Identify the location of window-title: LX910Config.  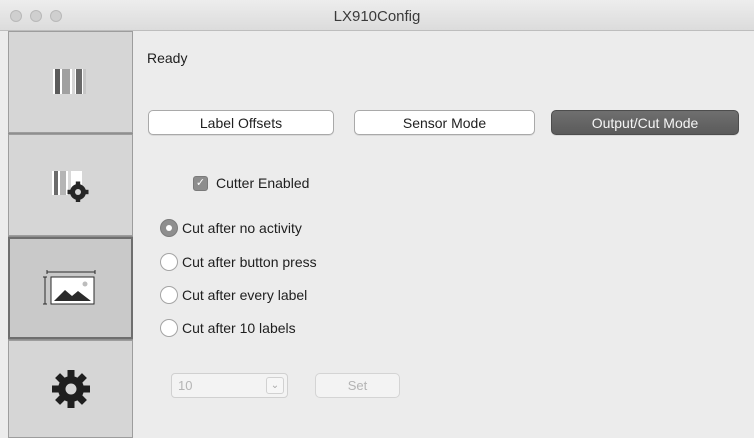
(377, 16).